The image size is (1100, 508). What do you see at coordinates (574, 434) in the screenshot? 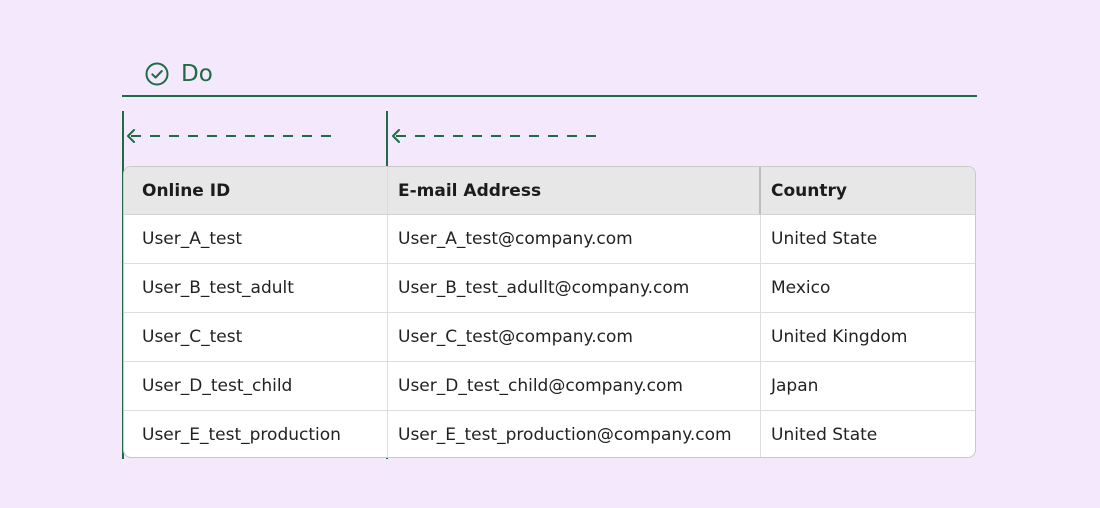
I see `cell-email: User_E_test_production@company.com` at bounding box center [574, 434].